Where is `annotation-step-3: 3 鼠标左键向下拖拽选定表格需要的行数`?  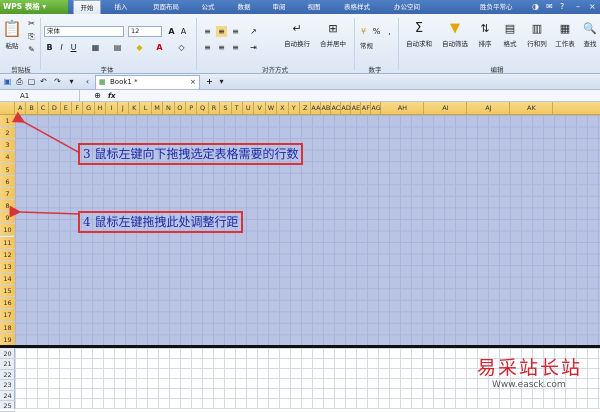 annotation-step-3: 3 鼠标左键向下拖拽选定表格需要的行数 is located at coordinates (191, 154).